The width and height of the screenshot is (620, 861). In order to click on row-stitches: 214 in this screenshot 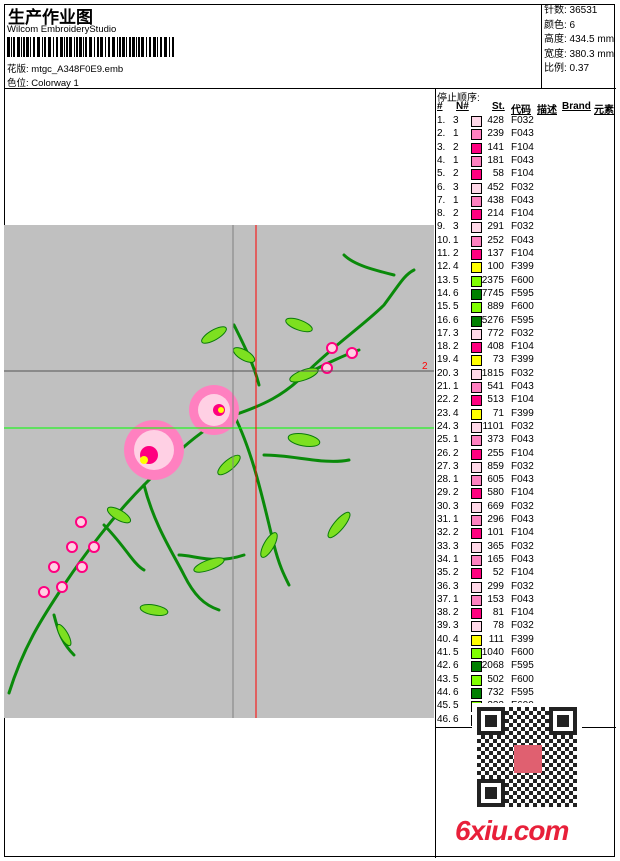, I will do `click(495, 214)`.